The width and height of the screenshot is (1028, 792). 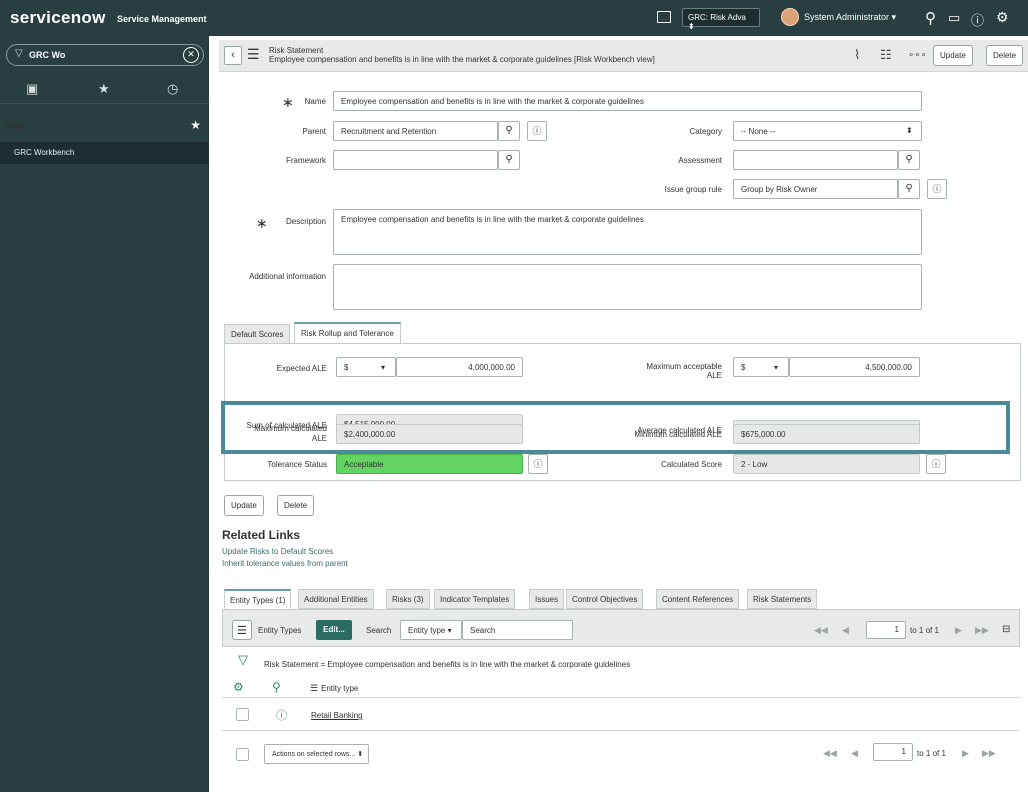 I want to click on parent-lookup-button: ⚲, so click(x=509, y=131).